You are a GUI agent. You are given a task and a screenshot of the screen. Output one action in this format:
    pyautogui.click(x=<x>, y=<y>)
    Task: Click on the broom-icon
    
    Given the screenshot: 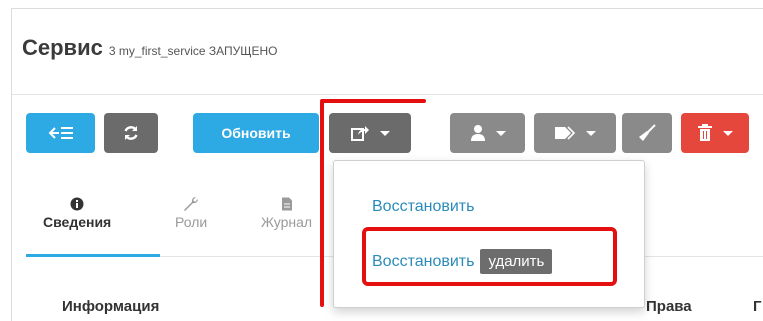 What is the action you would take?
    pyautogui.click(x=647, y=132)
    